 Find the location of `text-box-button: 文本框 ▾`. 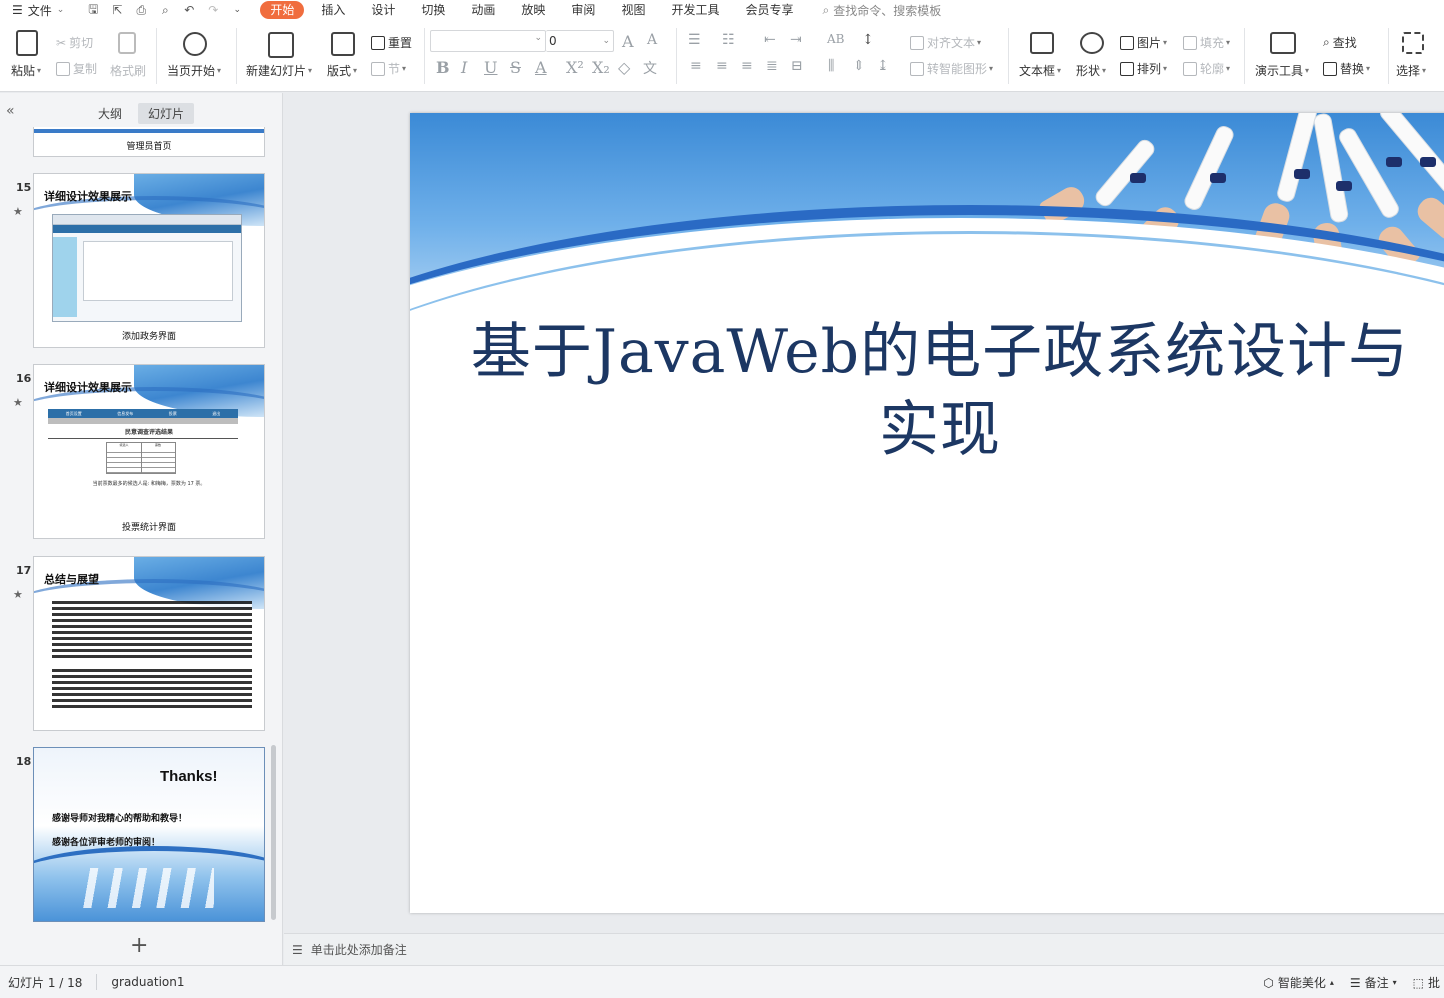

text-box-button: 文本框 ▾ is located at coordinates (1040, 70).